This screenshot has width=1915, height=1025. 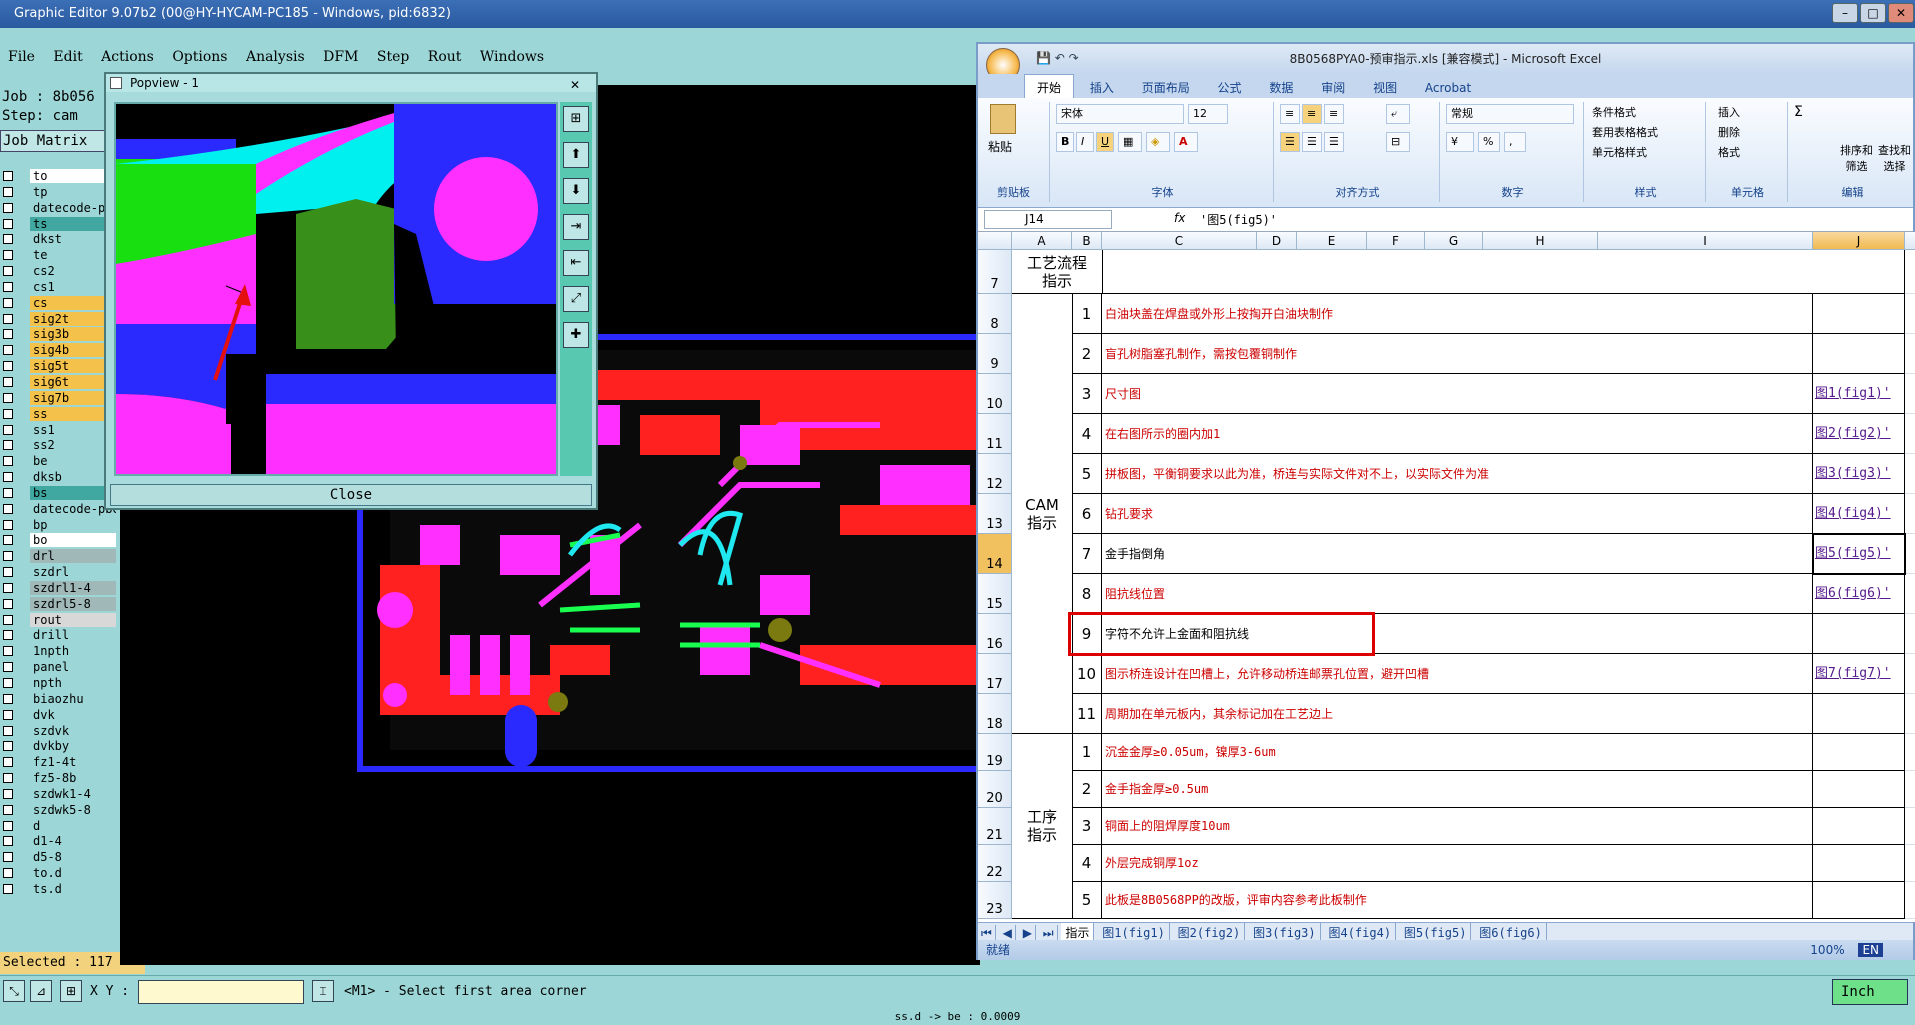 I want to click on cell-styles-button: 单元格样式, so click(x=1619, y=152).